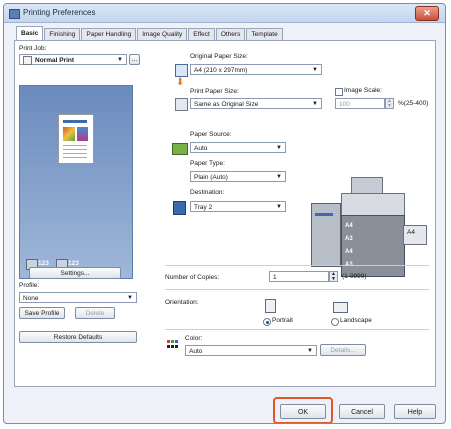  I want to click on help-button: Help, so click(415, 411).